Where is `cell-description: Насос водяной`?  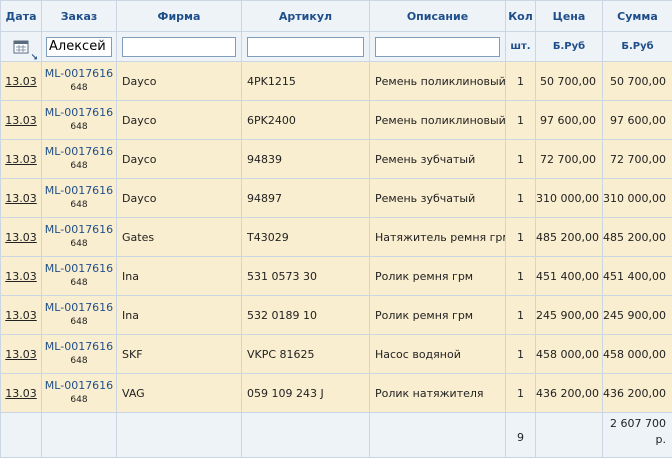 cell-description: Насос водяной is located at coordinates (438, 354).